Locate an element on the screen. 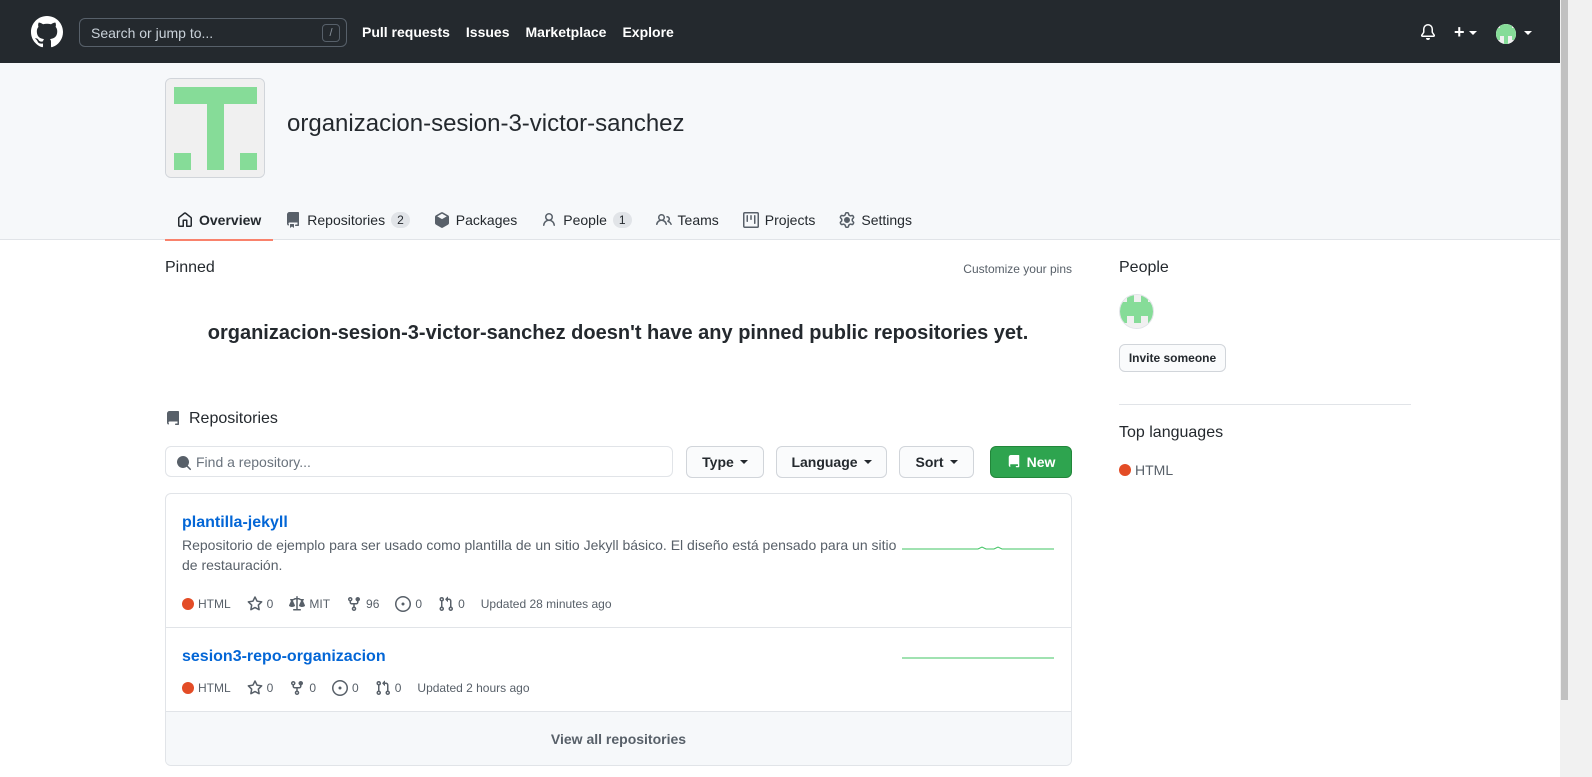  language-color-icon is located at coordinates (1125, 470).